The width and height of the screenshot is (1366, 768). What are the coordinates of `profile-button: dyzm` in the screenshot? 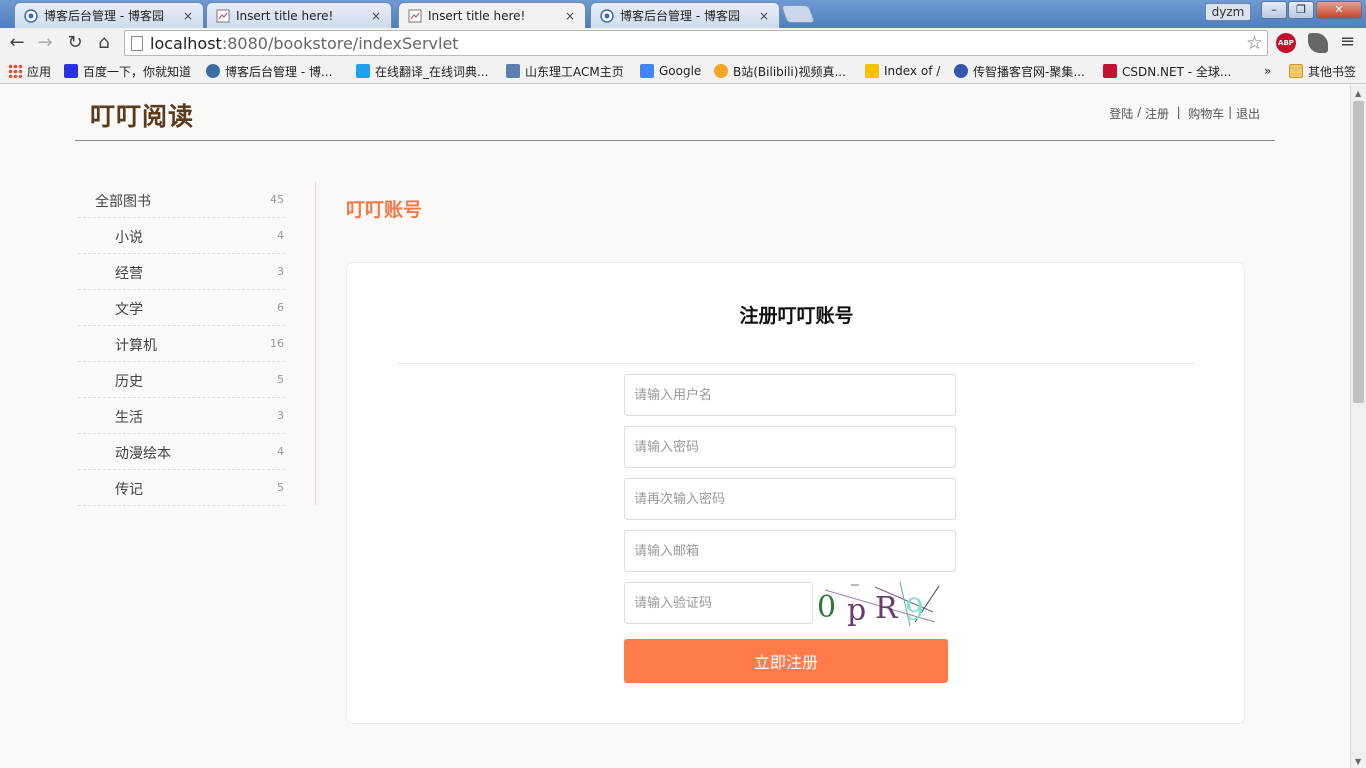 It's located at (1228, 12).